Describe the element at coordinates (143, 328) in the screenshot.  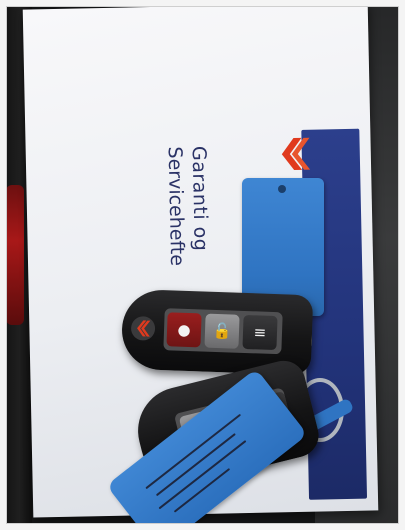
I see `suzuki-emblem-icon` at that location.